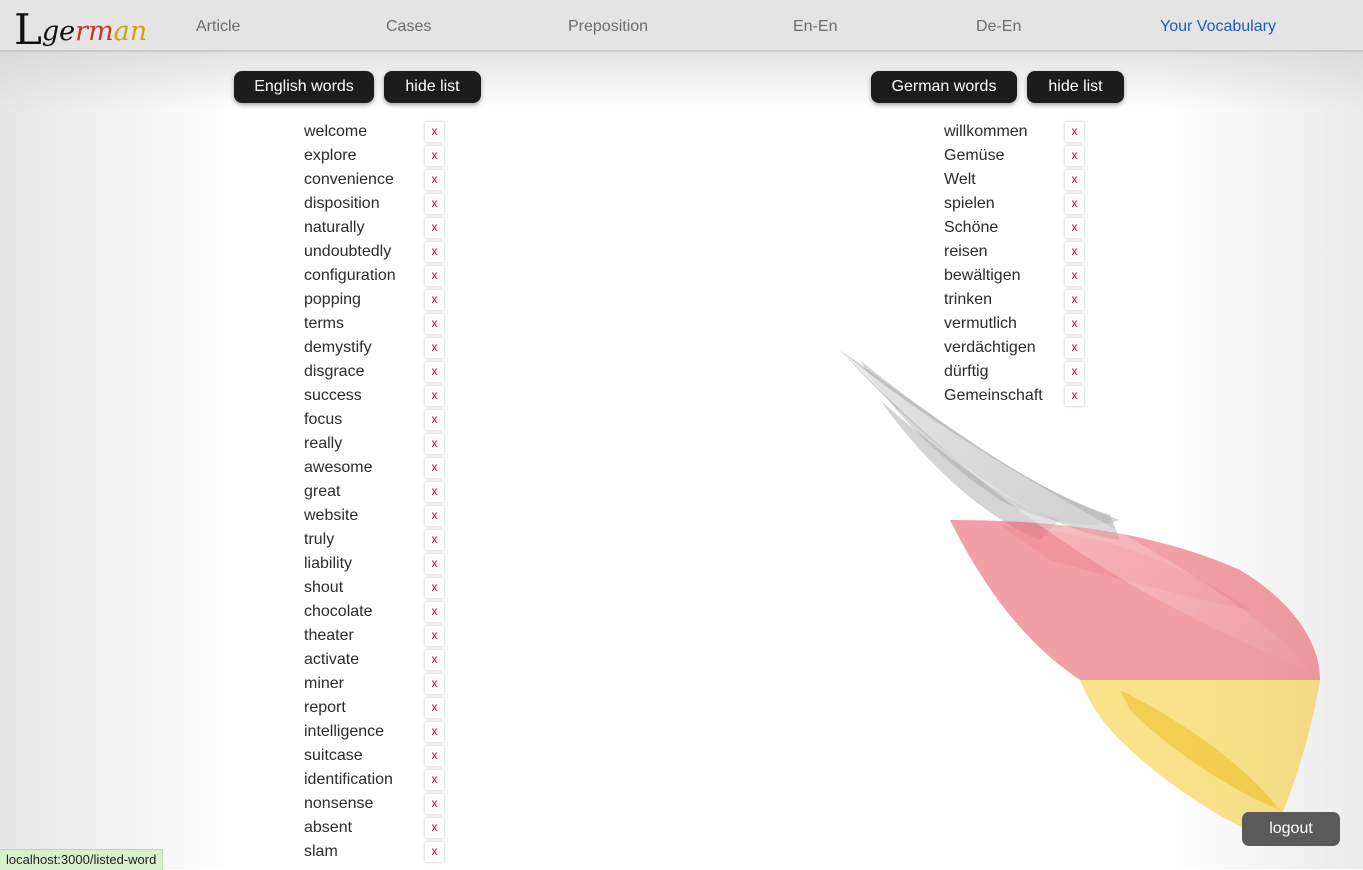  Describe the element at coordinates (374, 588) in the screenshot. I see `word-list-item: shout x` at that location.